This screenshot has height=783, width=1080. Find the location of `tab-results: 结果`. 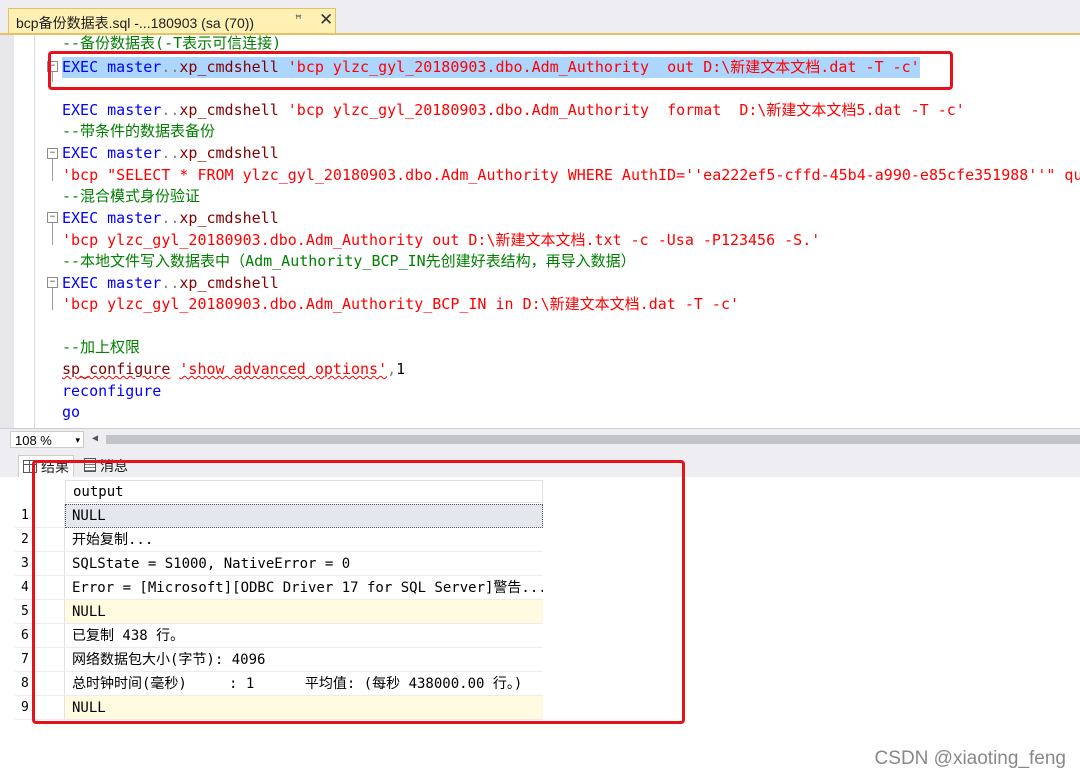

tab-results: 结果 is located at coordinates (46, 466).